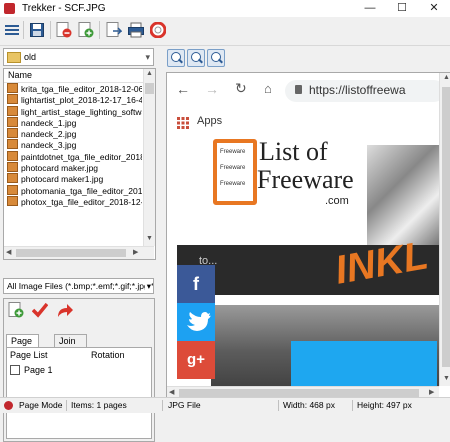  What do you see at coordinates (176, 58) in the screenshot?
I see `zoom-fit-icon` at bounding box center [176, 58].